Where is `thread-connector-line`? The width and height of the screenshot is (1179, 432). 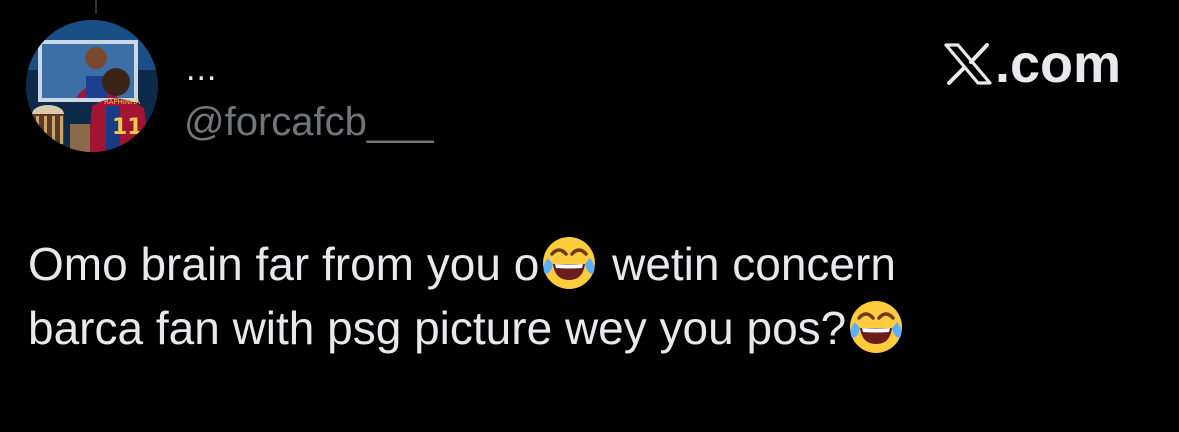 thread-connector-line is located at coordinates (96, 7).